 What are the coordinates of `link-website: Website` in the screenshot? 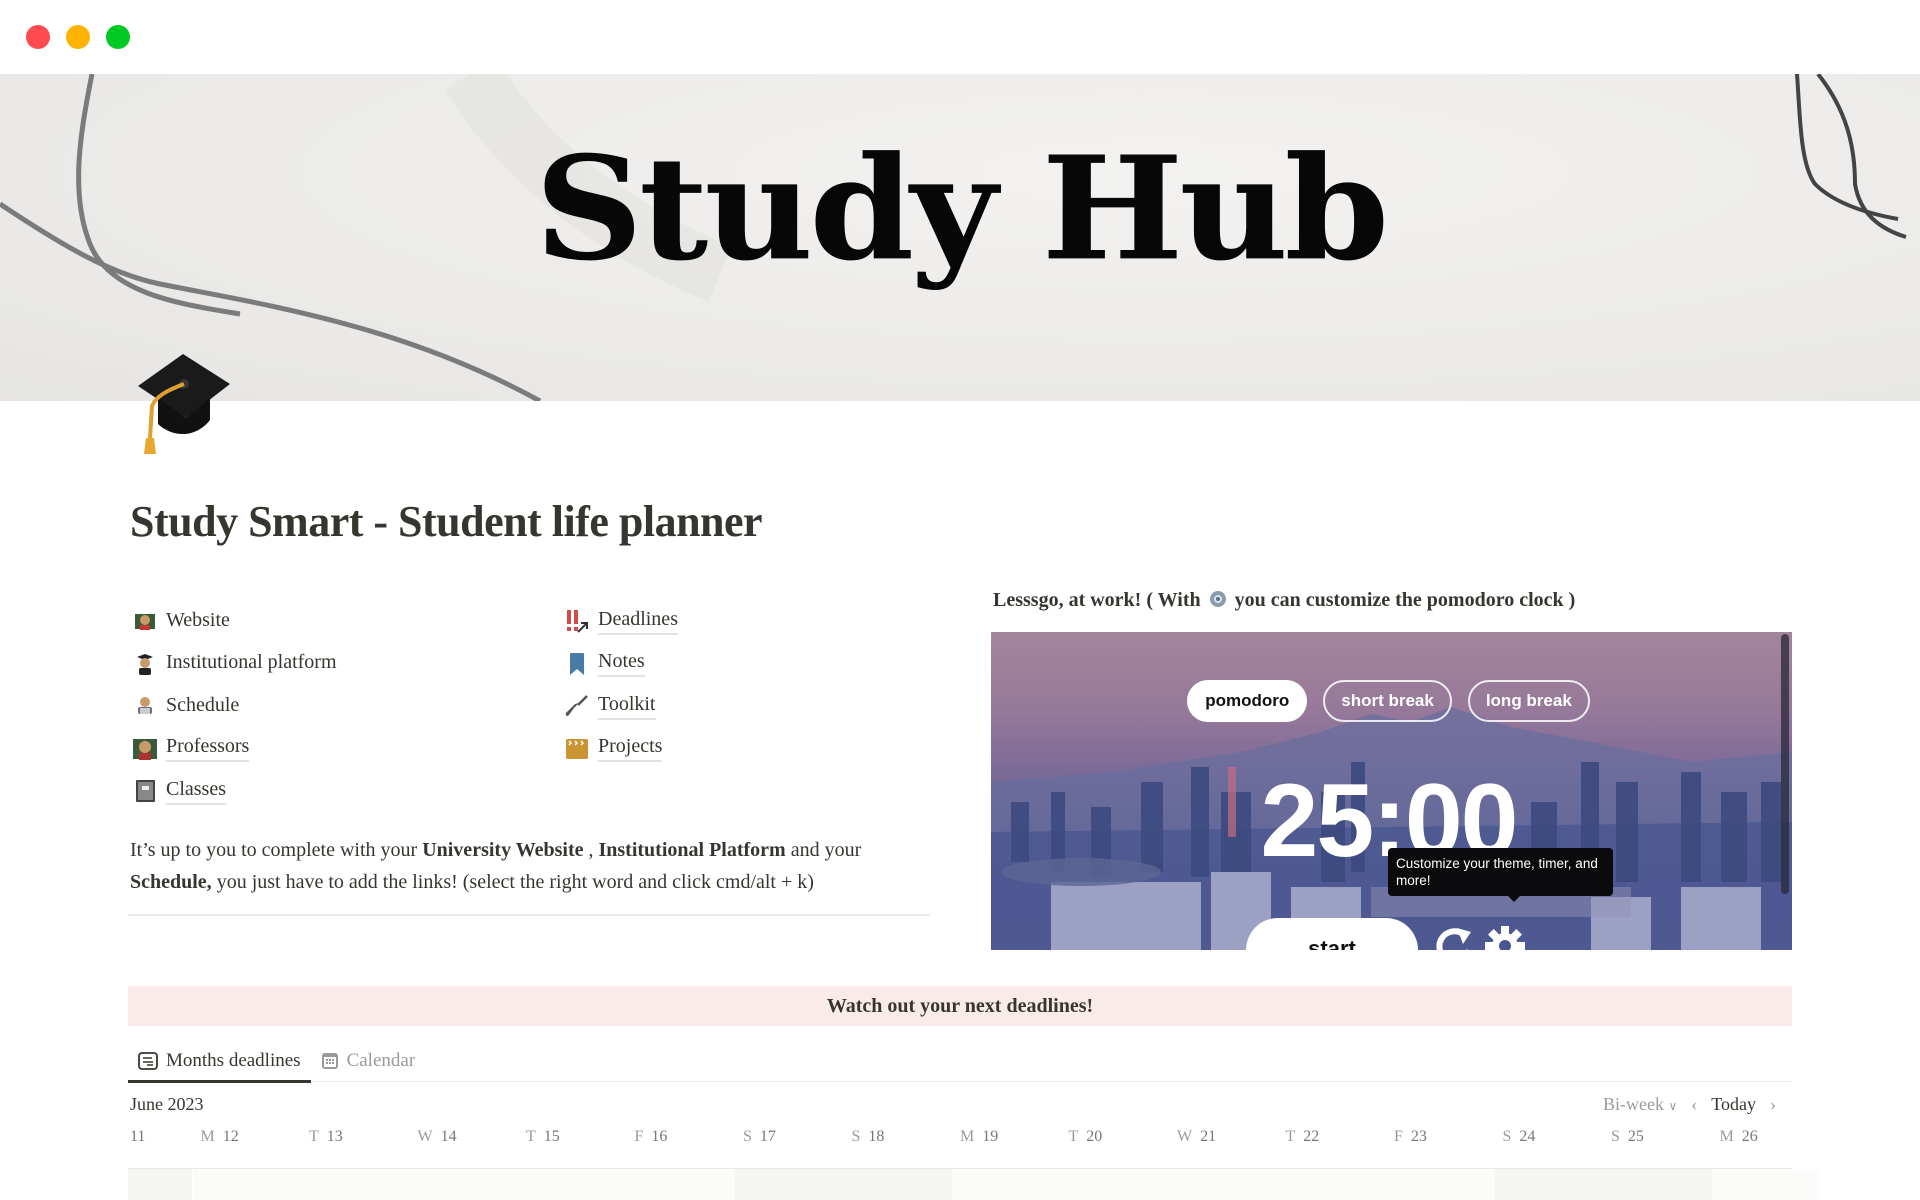 It's located at (234, 621).